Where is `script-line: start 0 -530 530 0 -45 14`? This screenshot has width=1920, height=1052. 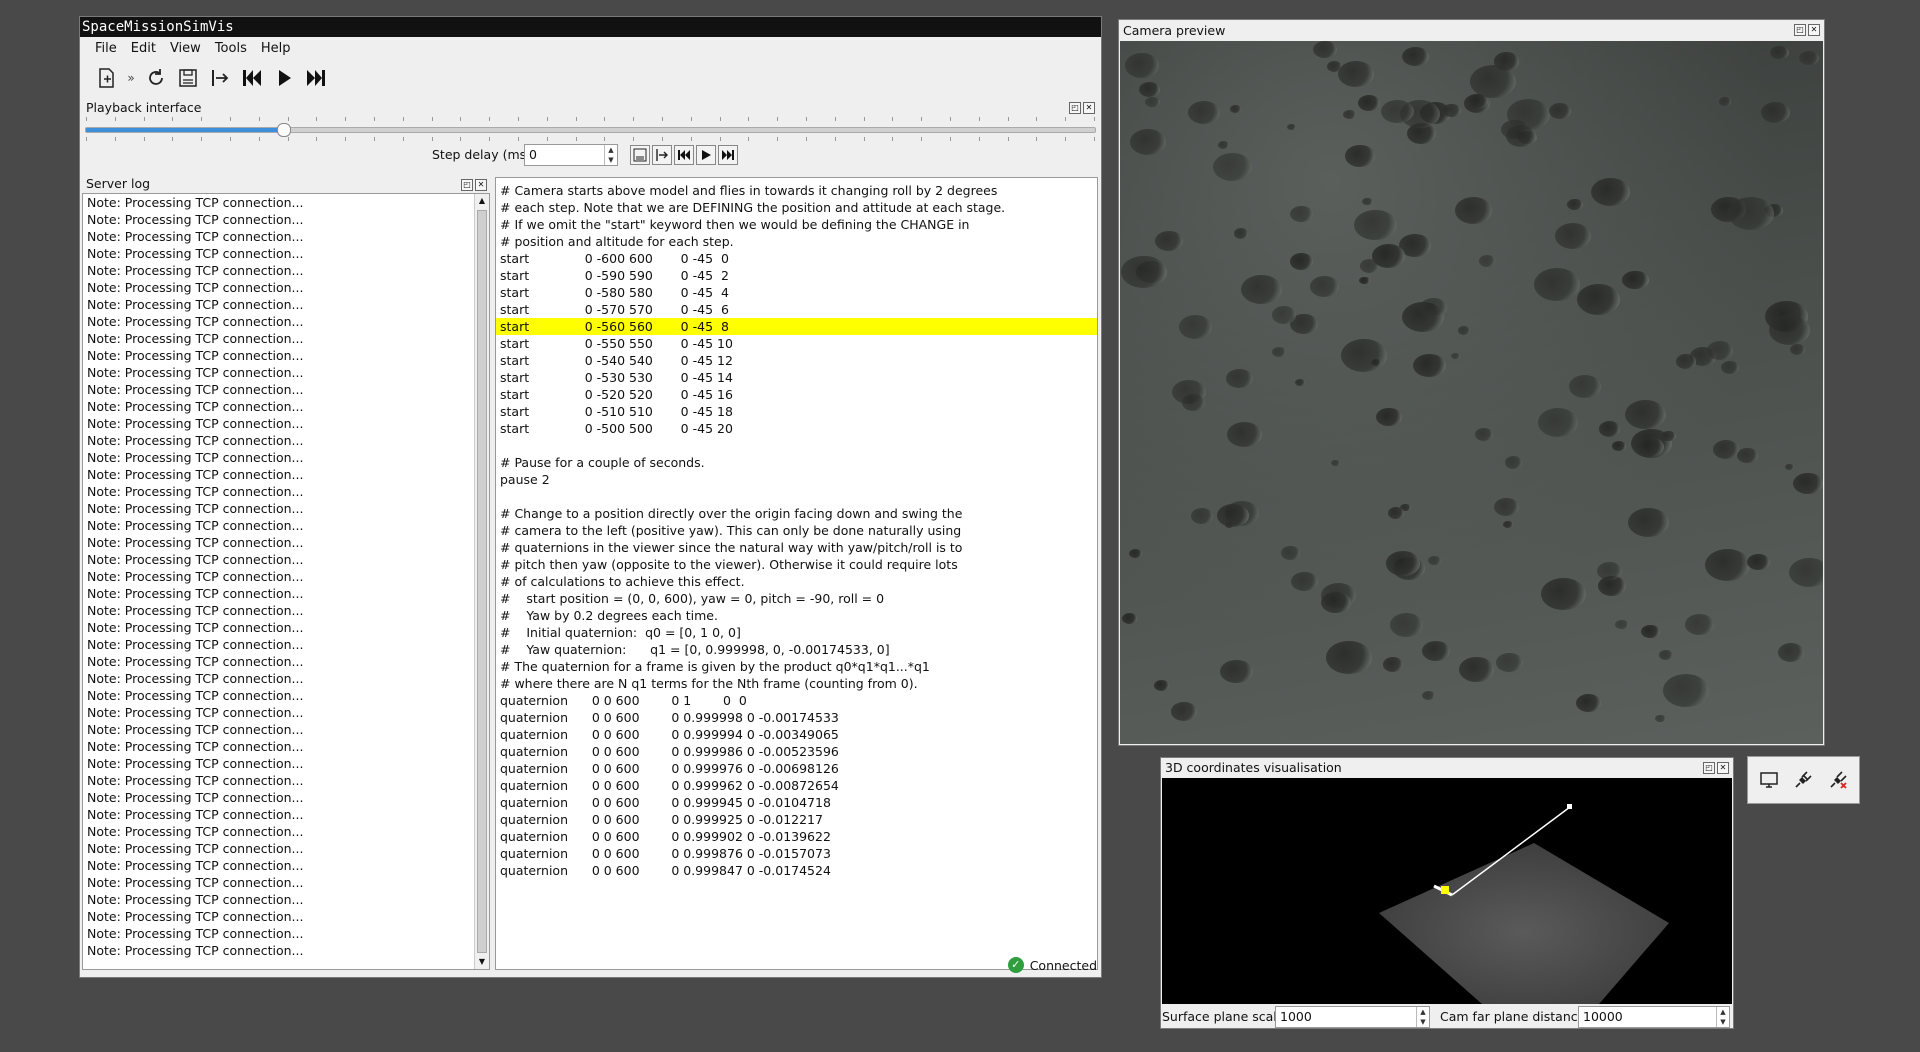
script-line: start 0 -530 530 0 -45 14 is located at coordinates (616, 377).